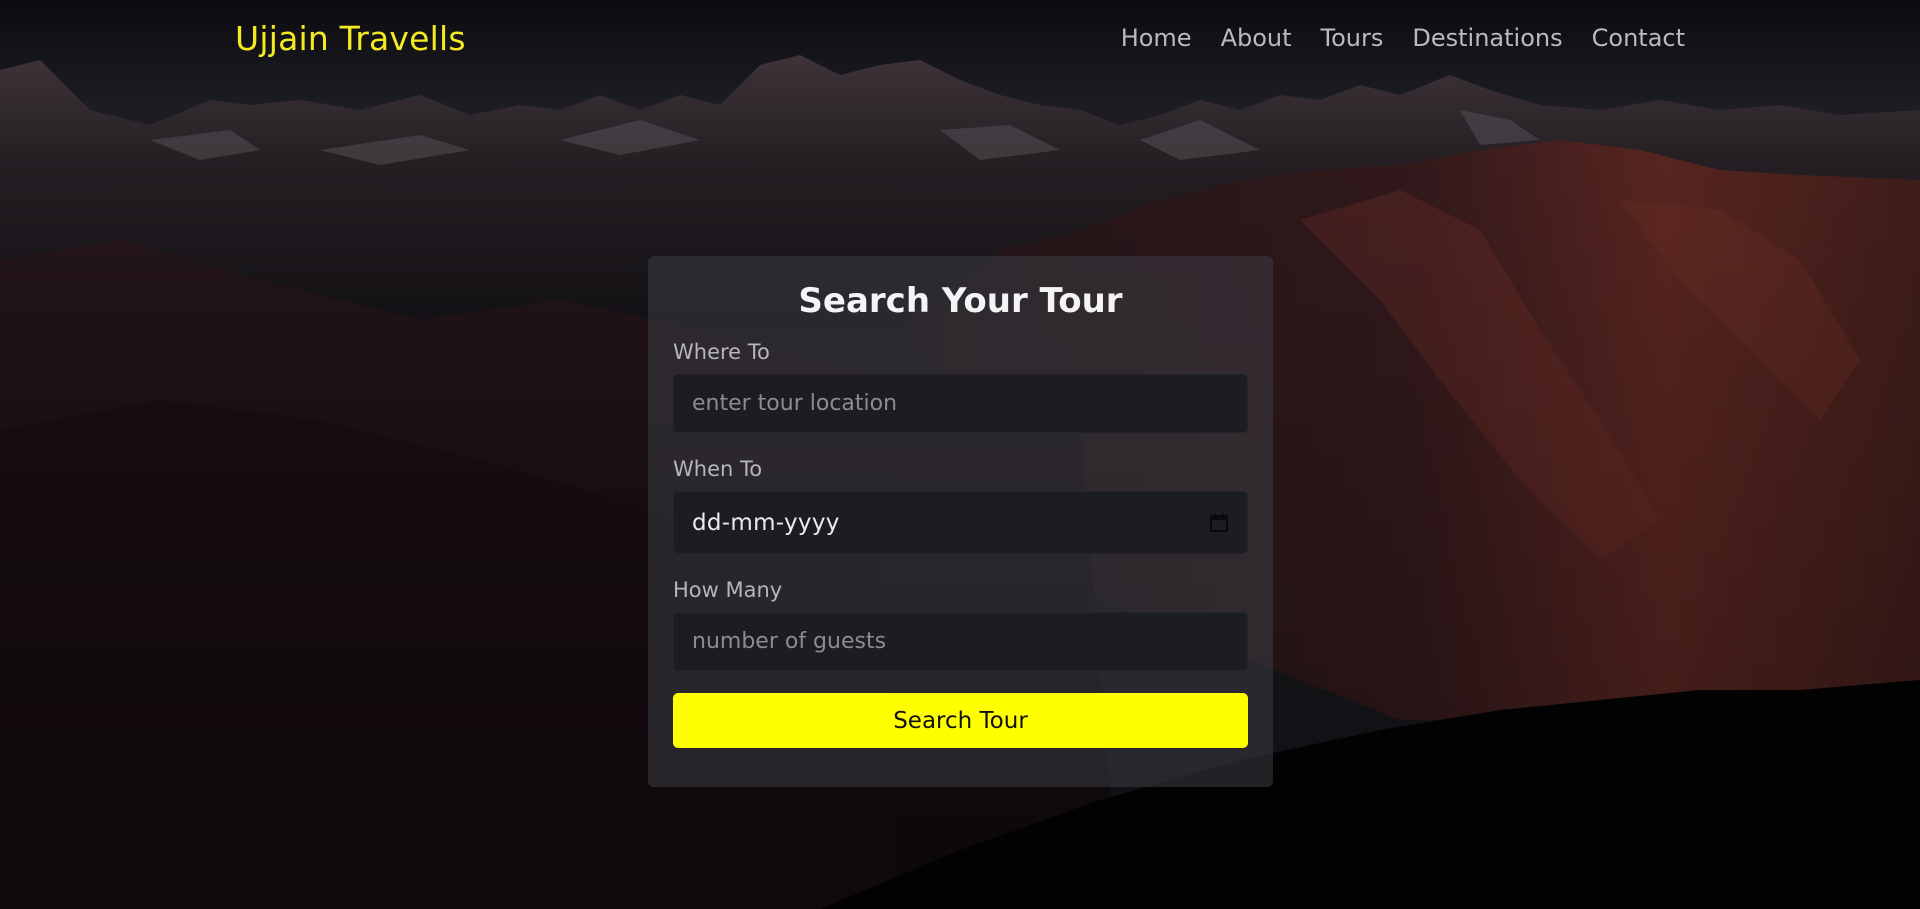 The height and width of the screenshot is (909, 1920). What do you see at coordinates (1256, 38) in the screenshot?
I see `nav-link-about: About` at bounding box center [1256, 38].